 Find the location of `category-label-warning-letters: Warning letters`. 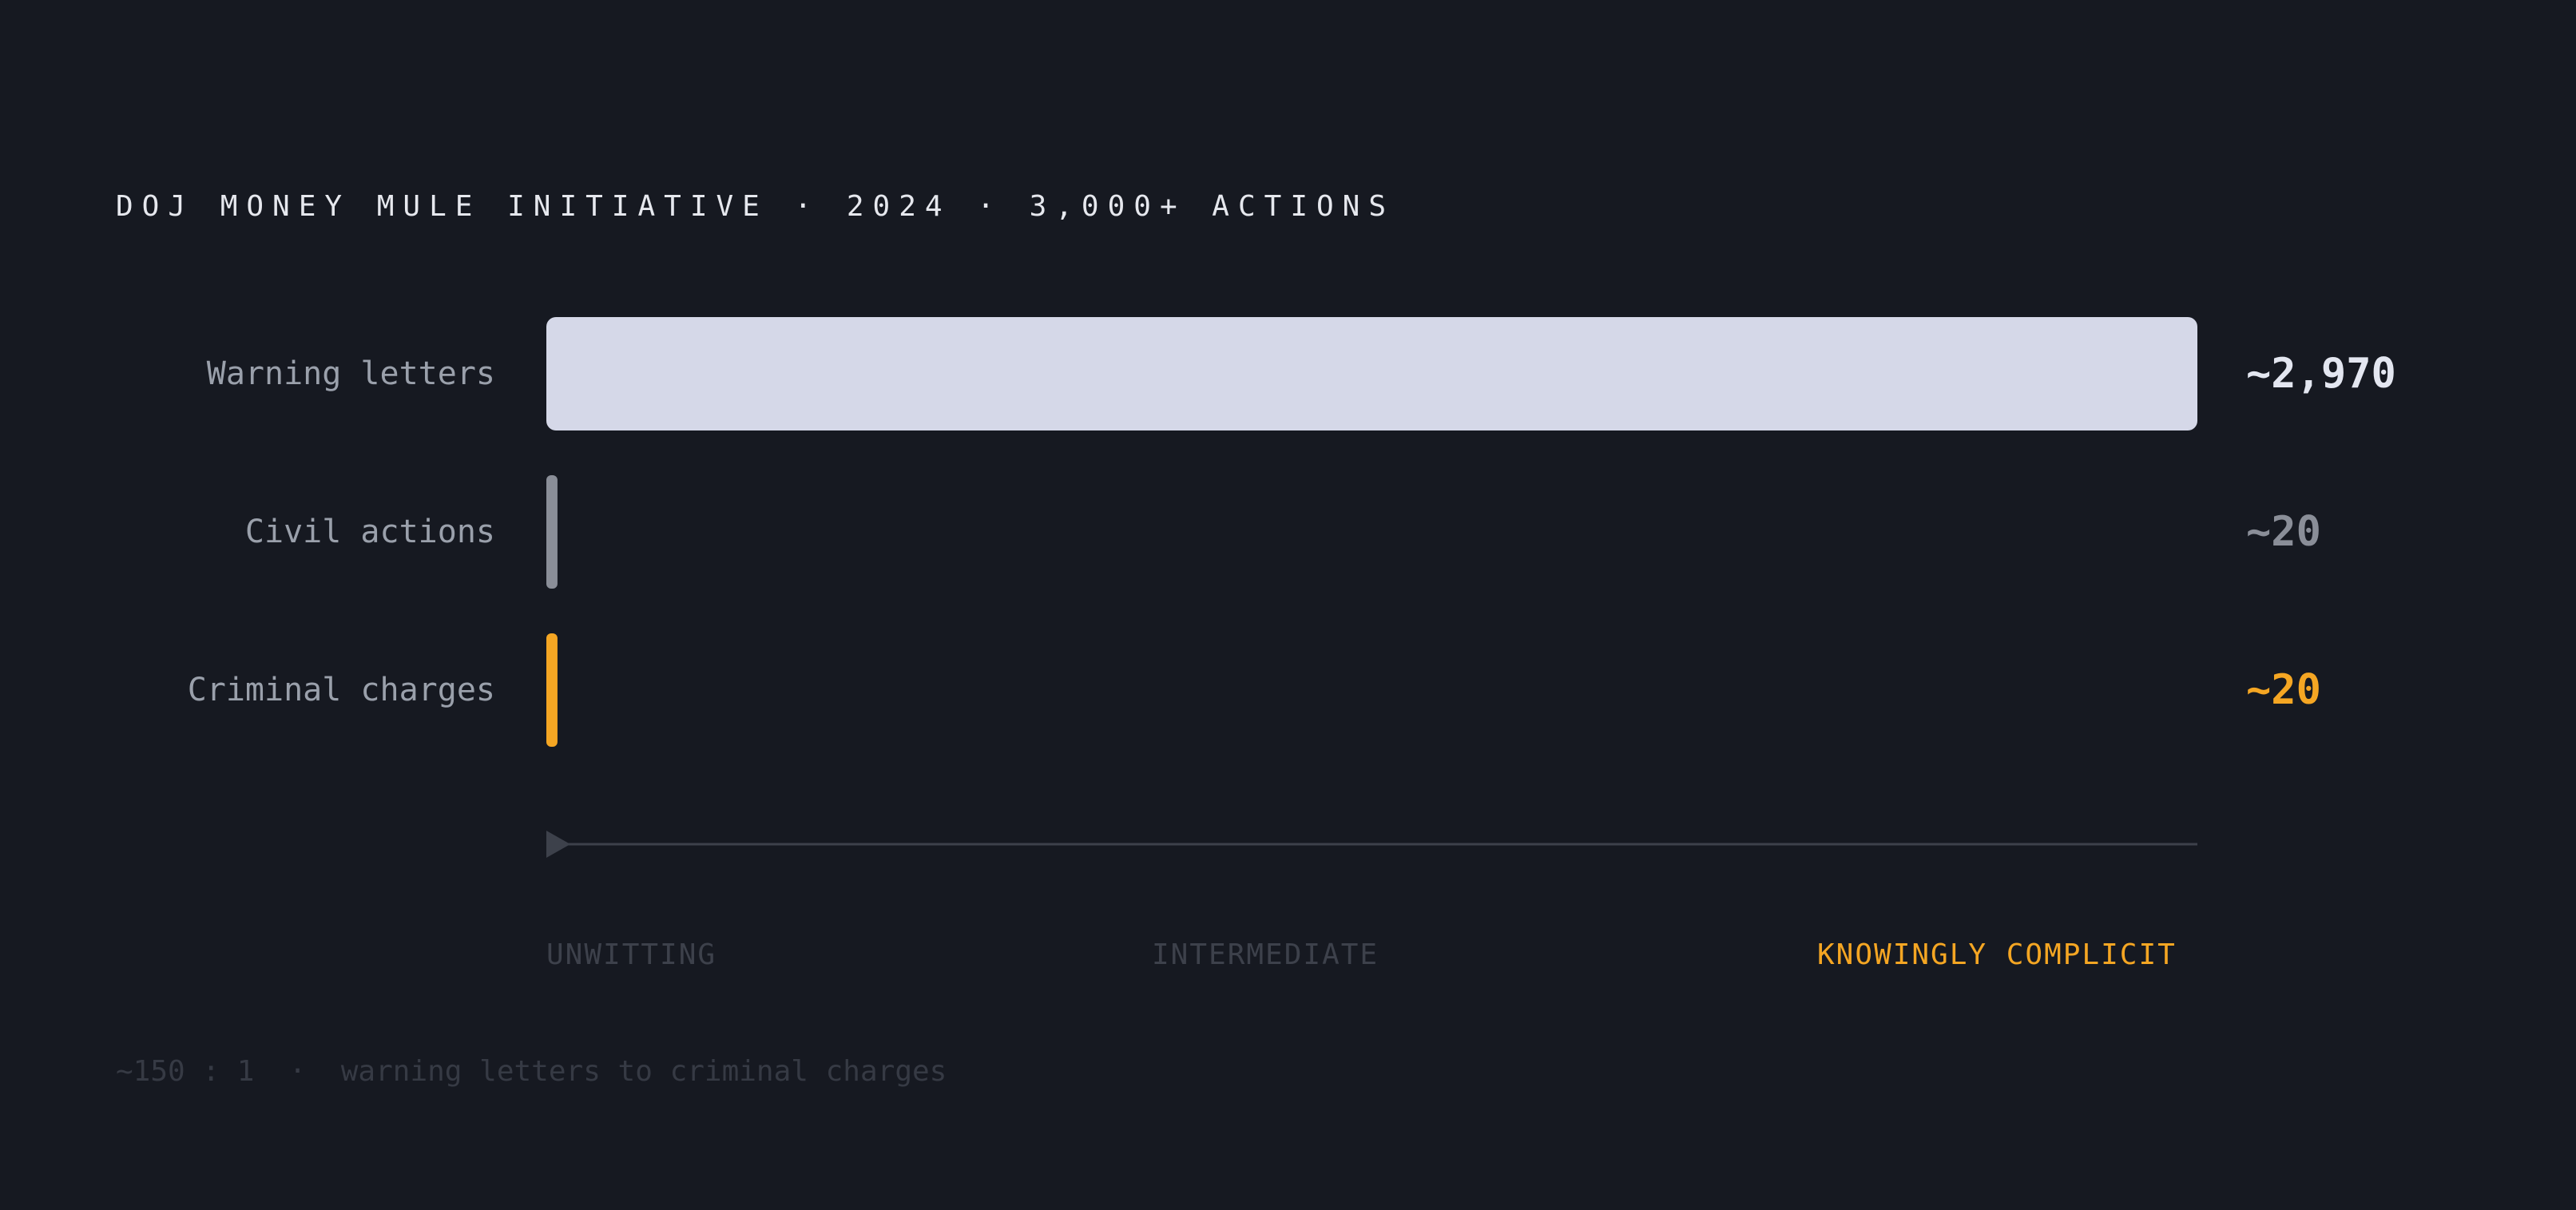

category-label-warning-letters: Warning letters is located at coordinates (351, 373).